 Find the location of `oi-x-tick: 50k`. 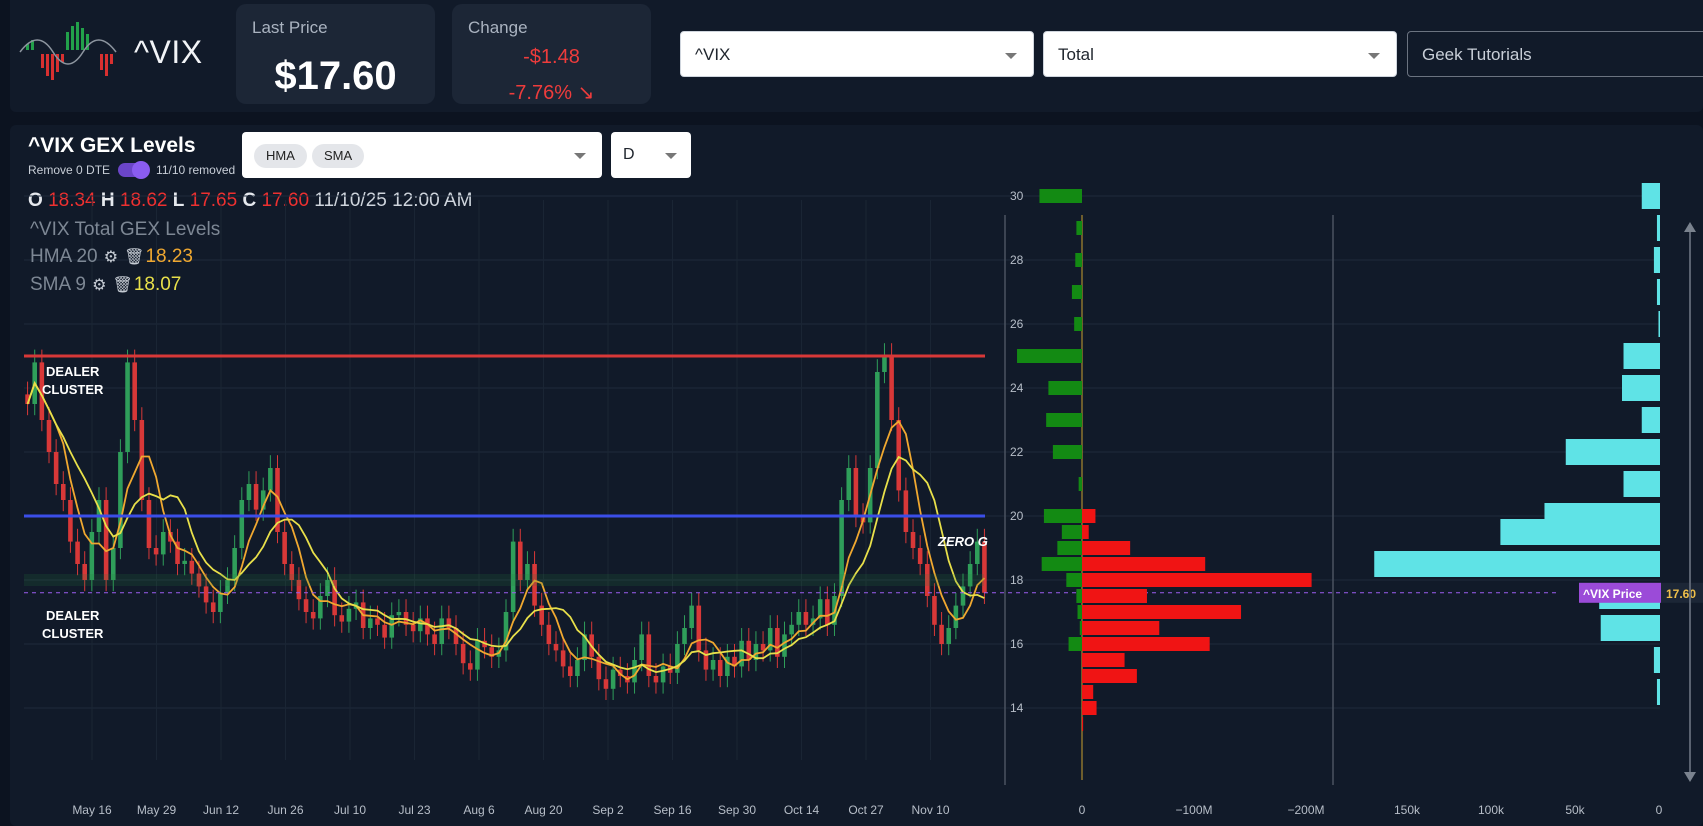

oi-x-tick: 50k is located at coordinates (1575, 810).